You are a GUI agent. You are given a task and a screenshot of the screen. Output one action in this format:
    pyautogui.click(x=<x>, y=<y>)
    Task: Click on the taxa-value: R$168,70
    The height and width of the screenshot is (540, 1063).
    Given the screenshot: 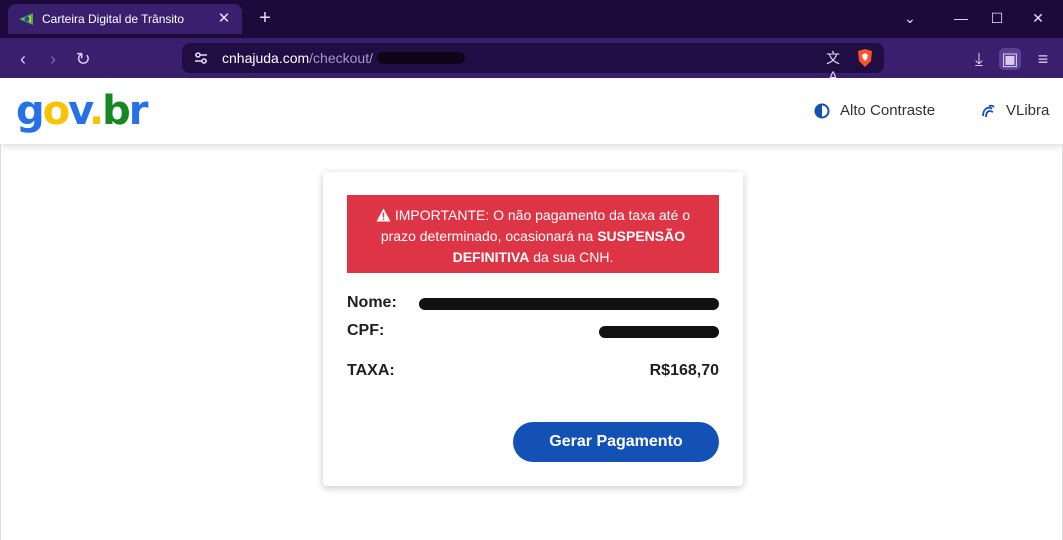 What is the action you would take?
    pyautogui.click(x=684, y=370)
    